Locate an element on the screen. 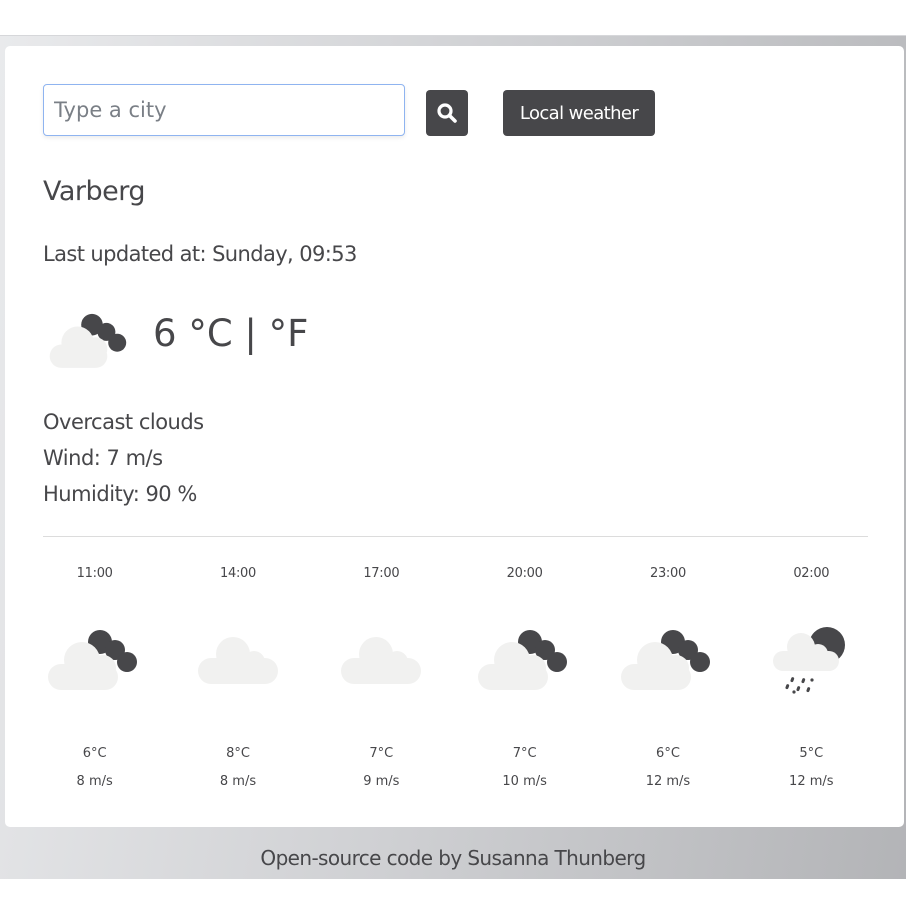 This screenshot has height=906, width=906. footer: Open-source code by Susanna Thunberg is located at coordinates (453, 858).